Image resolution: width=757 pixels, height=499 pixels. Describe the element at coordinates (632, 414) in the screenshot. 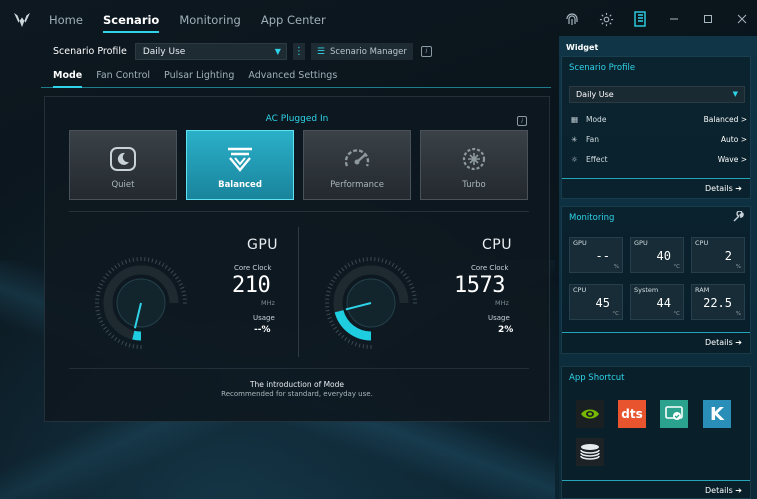

I see `dts-icon: dts` at that location.